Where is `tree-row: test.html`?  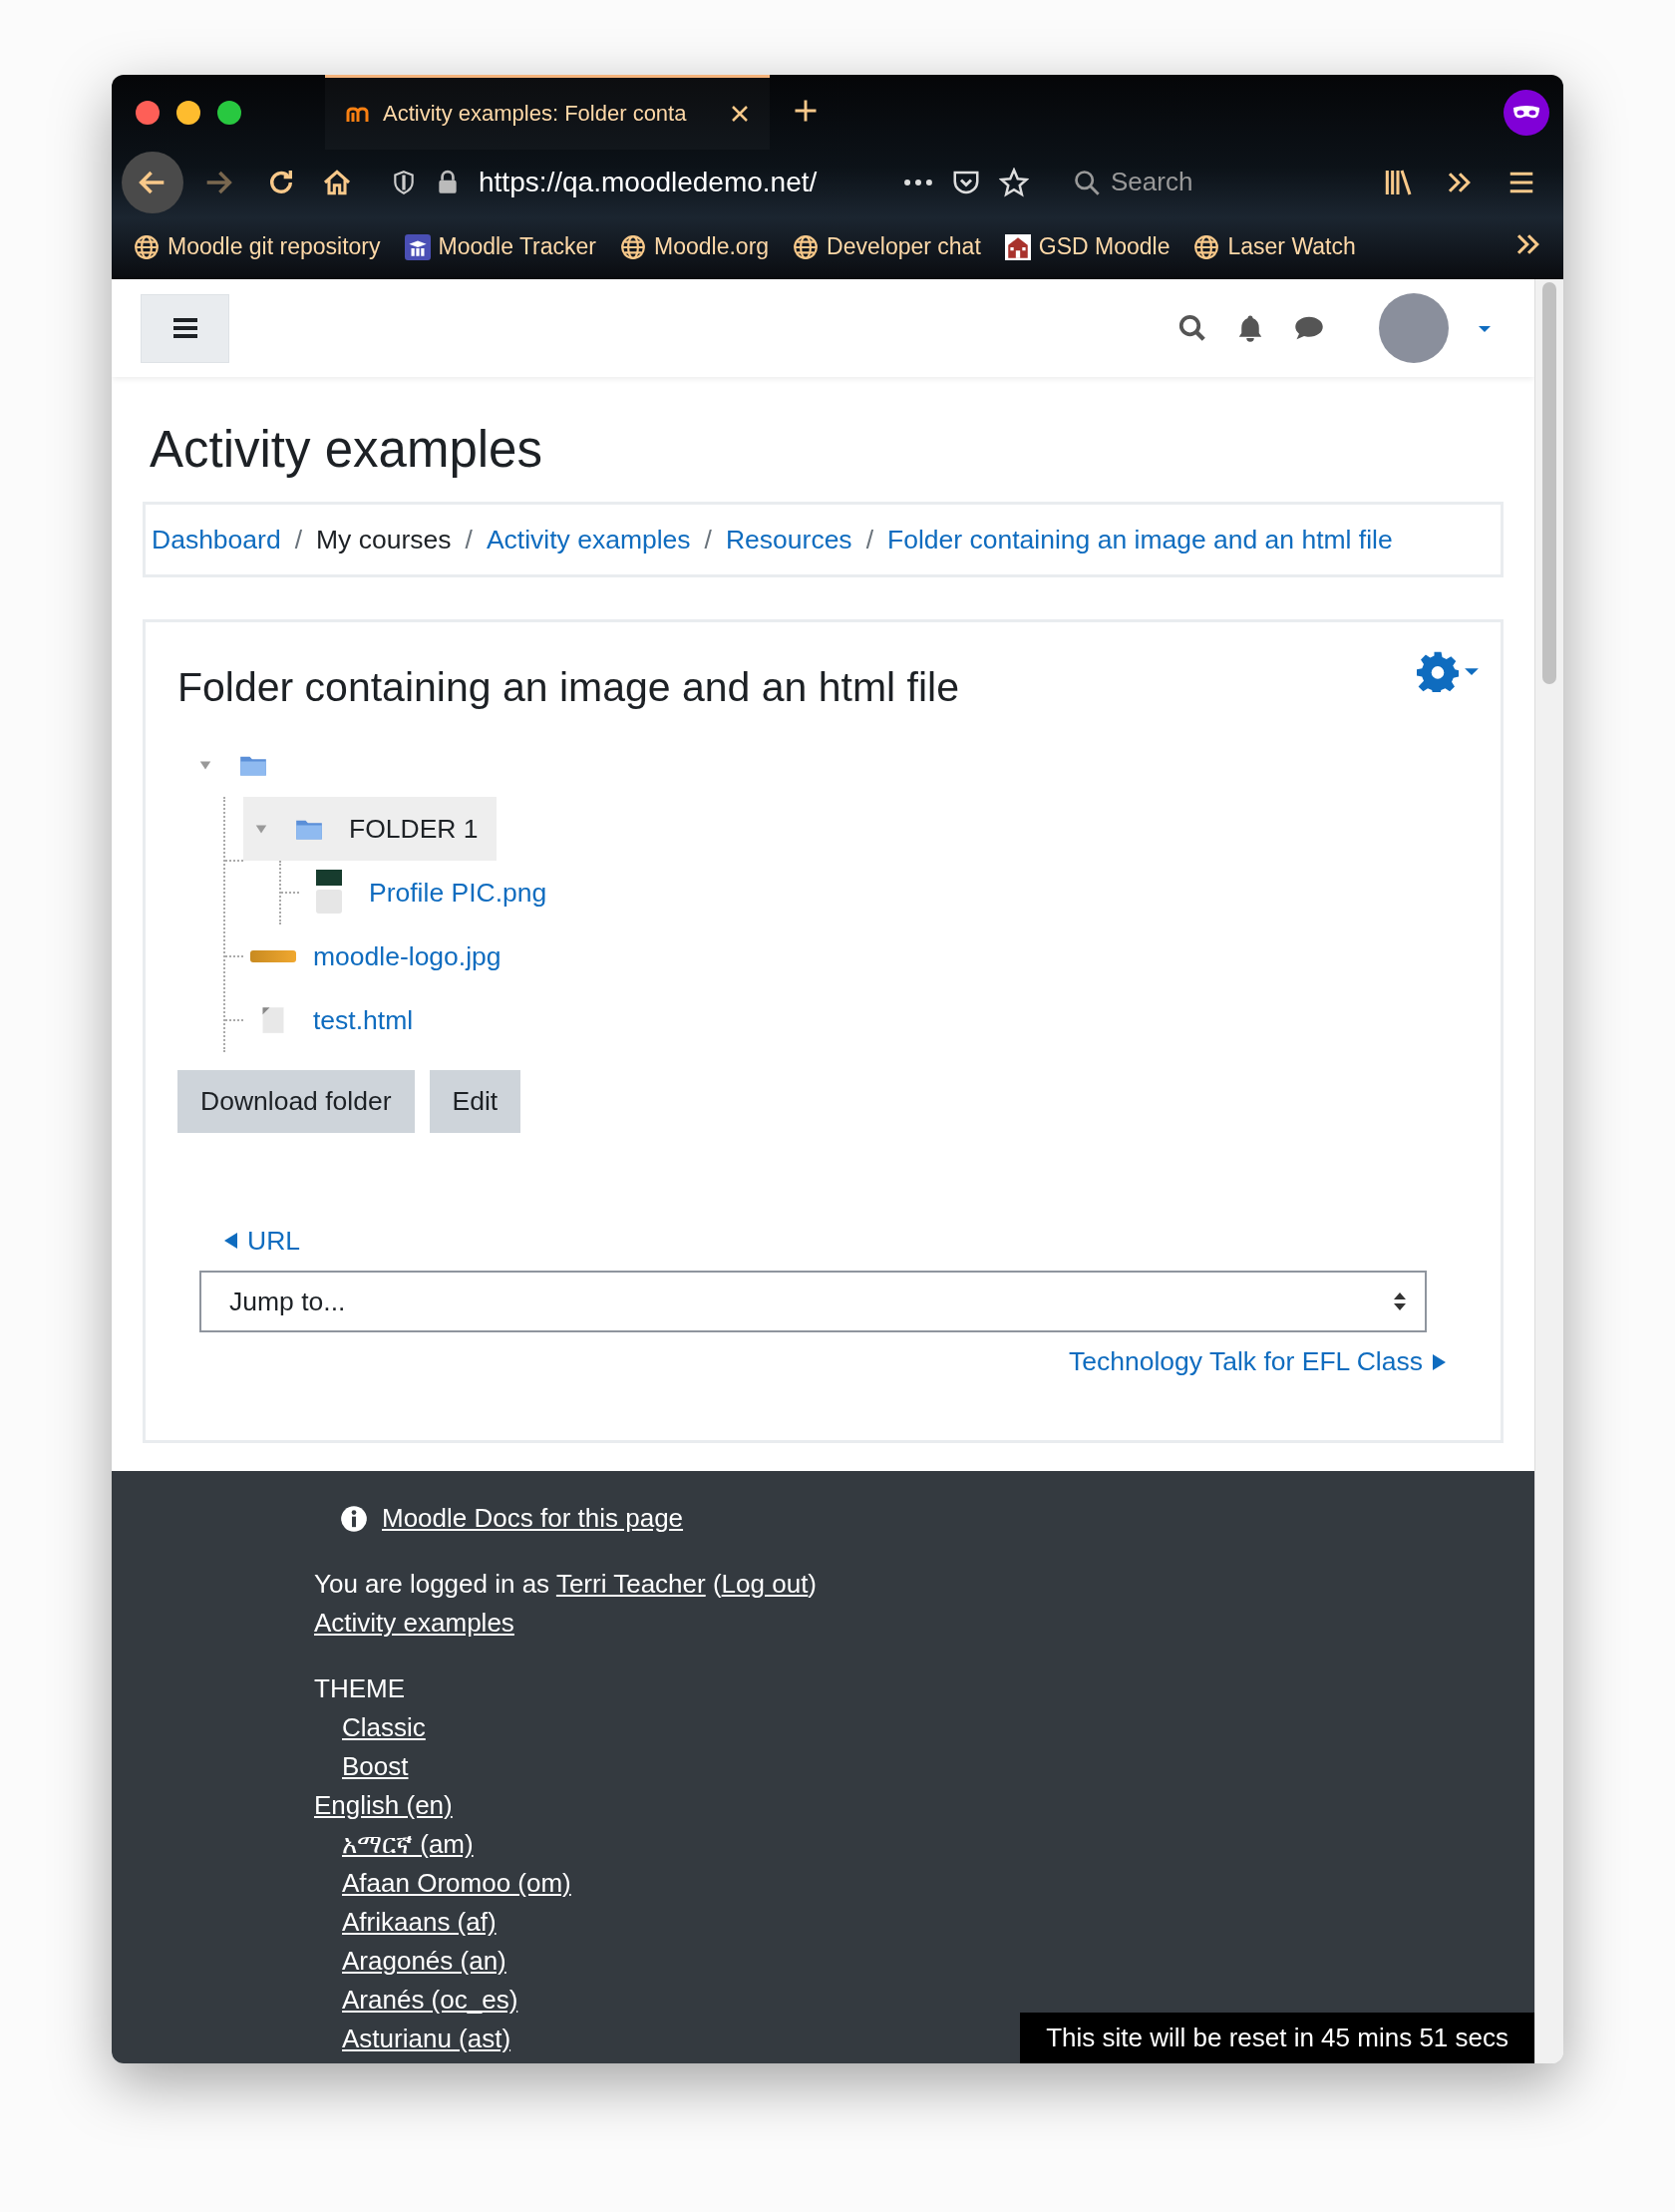
tree-row: test.html is located at coordinates (337, 1020).